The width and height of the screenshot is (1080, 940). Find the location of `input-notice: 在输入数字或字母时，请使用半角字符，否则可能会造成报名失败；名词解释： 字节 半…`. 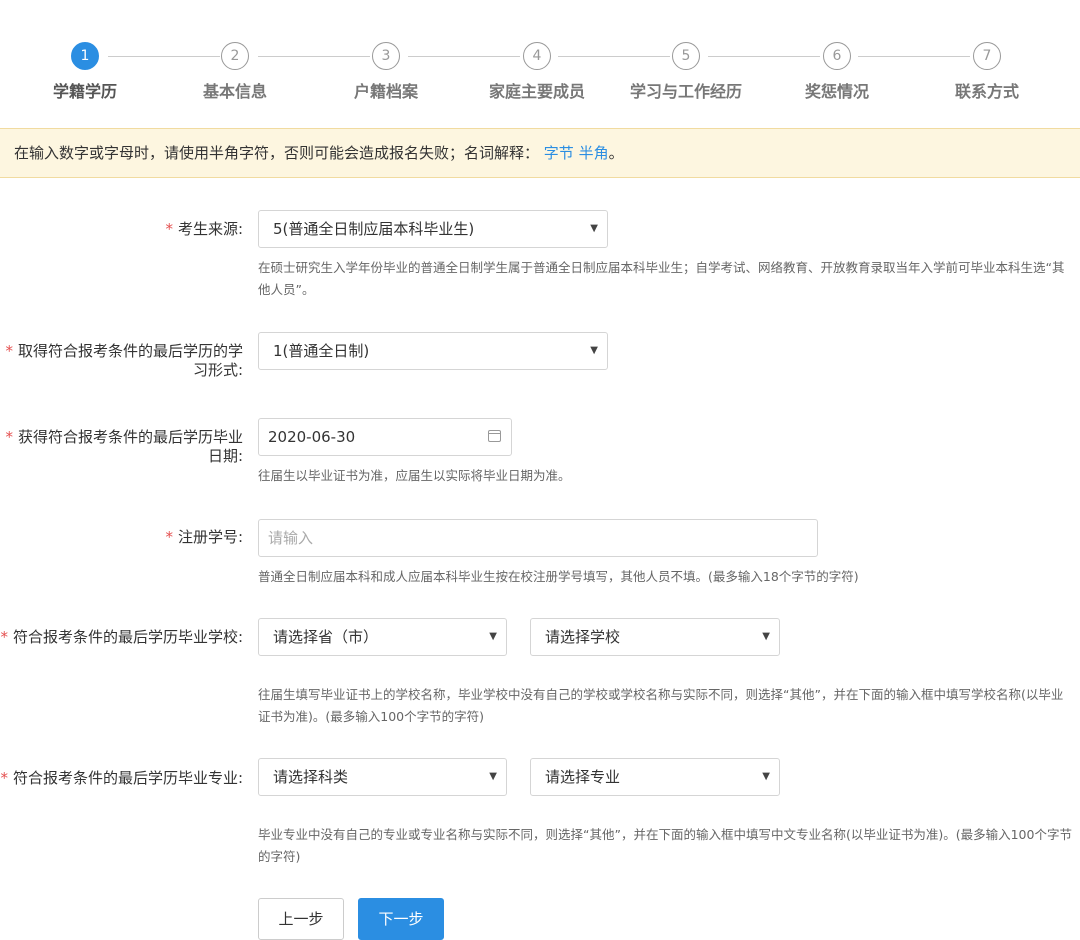

input-notice: 在输入数字或字母时，请使用半角字符，否则可能会造成报名失败；名词解释： 字节 半… is located at coordinates (540, 153).